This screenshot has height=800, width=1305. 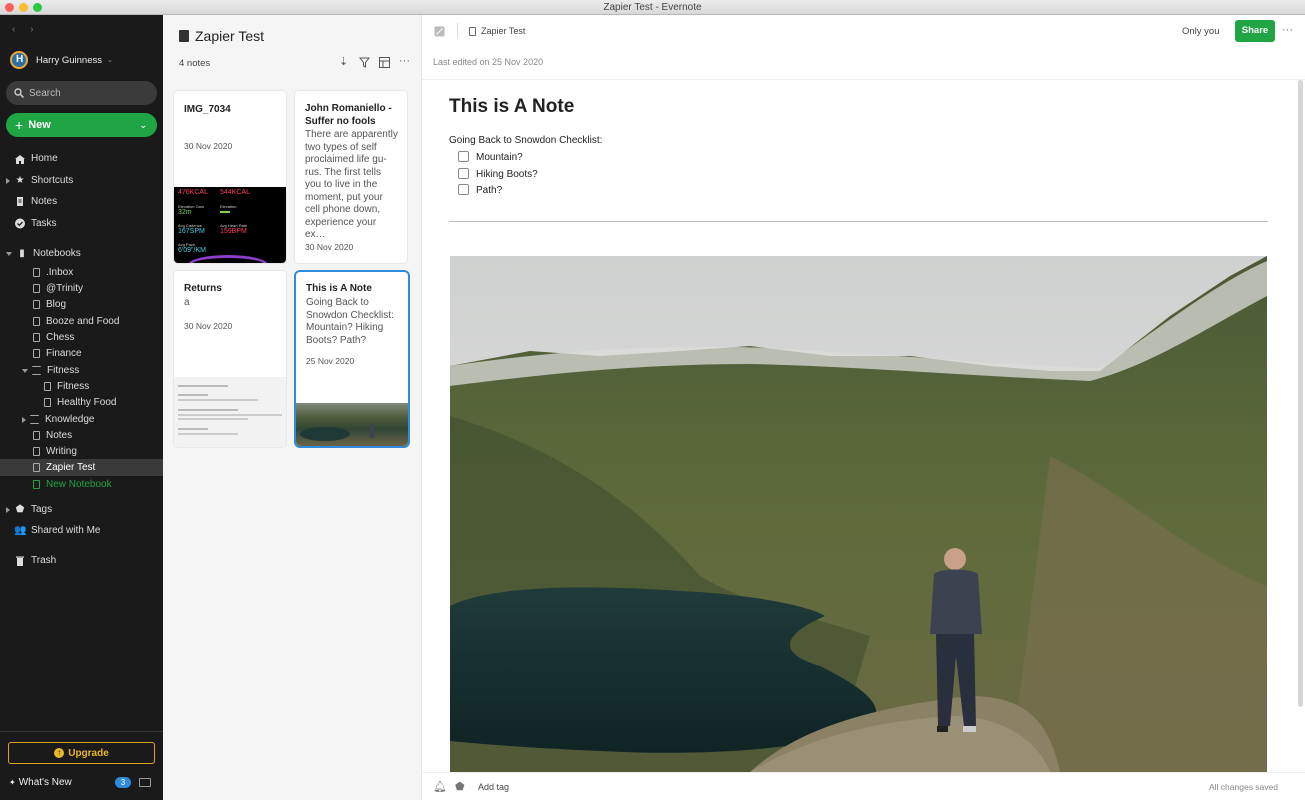 I want to click on sidebar-item-shortcuts: ★ Shortcuts, so click(x=81, y=180).